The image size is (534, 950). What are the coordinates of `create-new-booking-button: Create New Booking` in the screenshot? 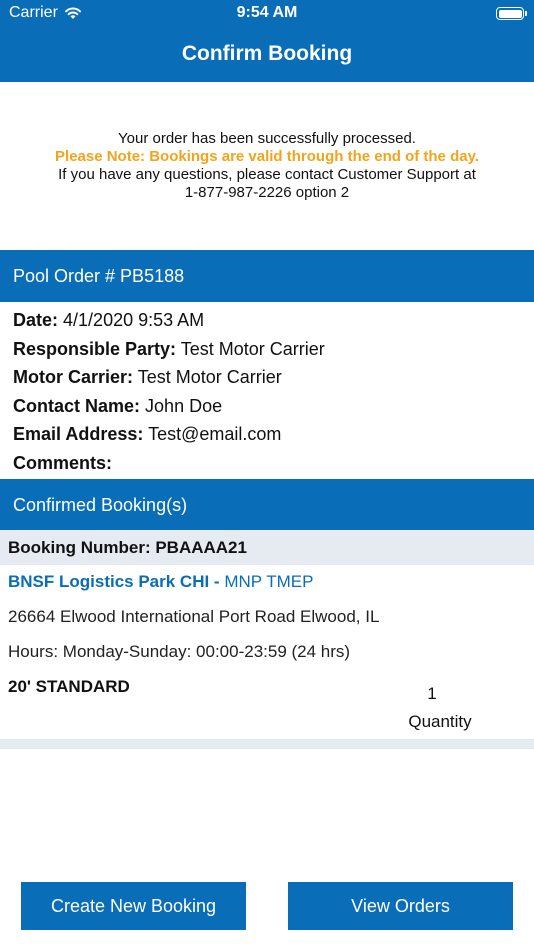 It's located at (133, 906).